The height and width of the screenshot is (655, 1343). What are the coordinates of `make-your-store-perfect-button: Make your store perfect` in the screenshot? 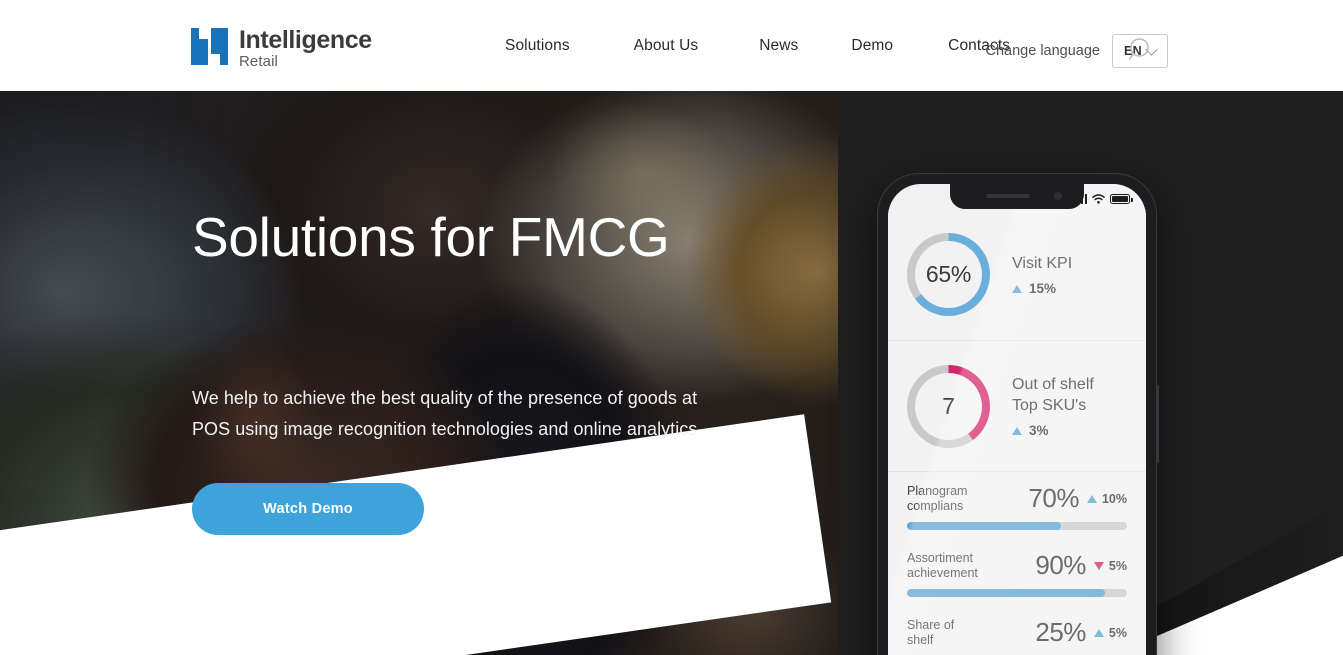 It's located at (567, 509).